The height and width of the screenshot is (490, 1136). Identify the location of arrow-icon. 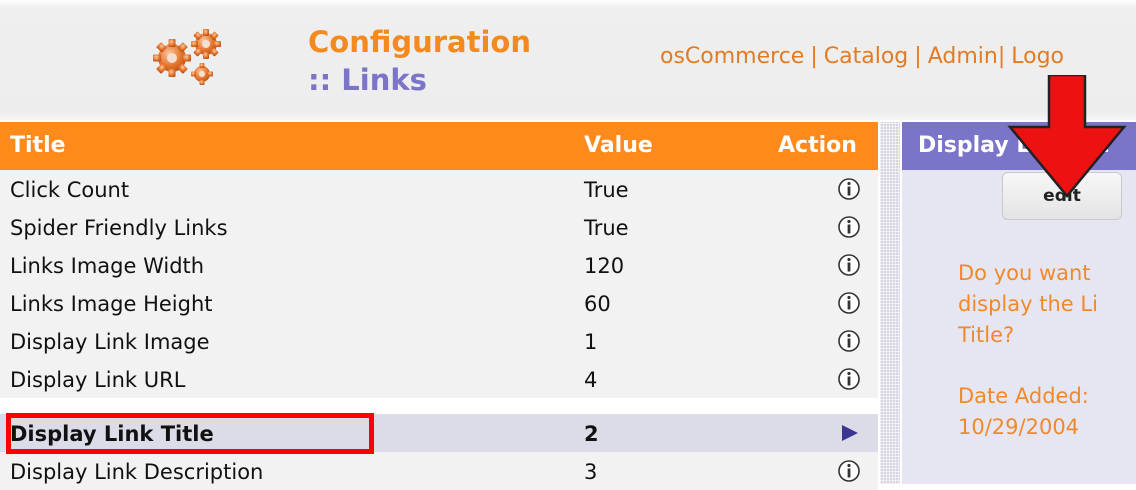
(850, 433).